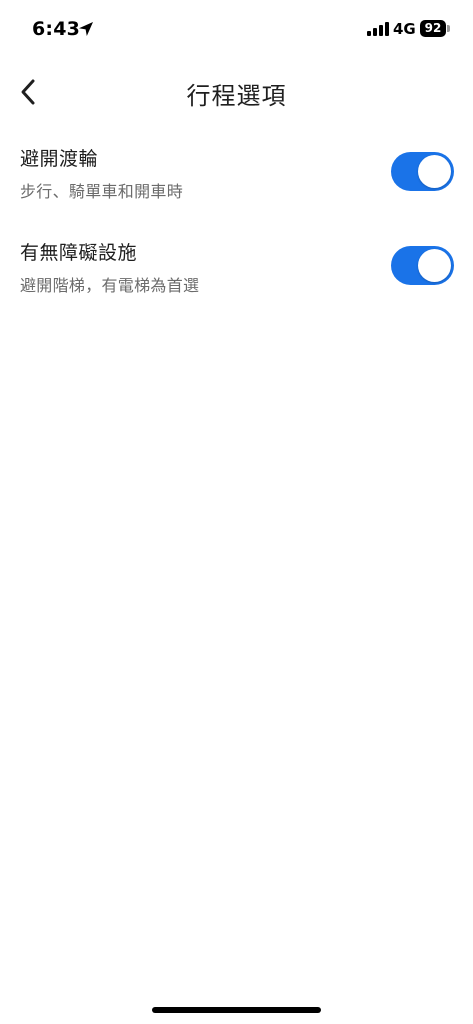 This screenshot has height=1024, width=473. What do you see at coordinates (236, 271) in the screenshot?
I see `setting-row-accessibility: 有無障礙設施 避開階梯，有電梯為首選` at bounding box center [236, 271].